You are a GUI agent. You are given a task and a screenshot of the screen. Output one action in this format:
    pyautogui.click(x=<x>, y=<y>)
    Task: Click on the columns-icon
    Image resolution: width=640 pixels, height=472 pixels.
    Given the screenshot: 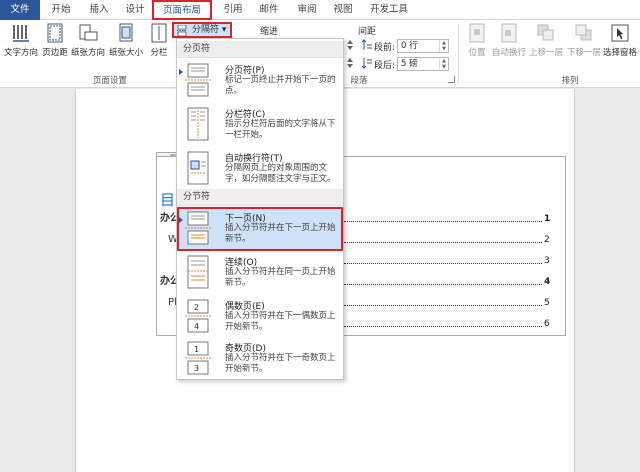 What is the action you would take?
    pyautogui.click(x=159, y=33)
    